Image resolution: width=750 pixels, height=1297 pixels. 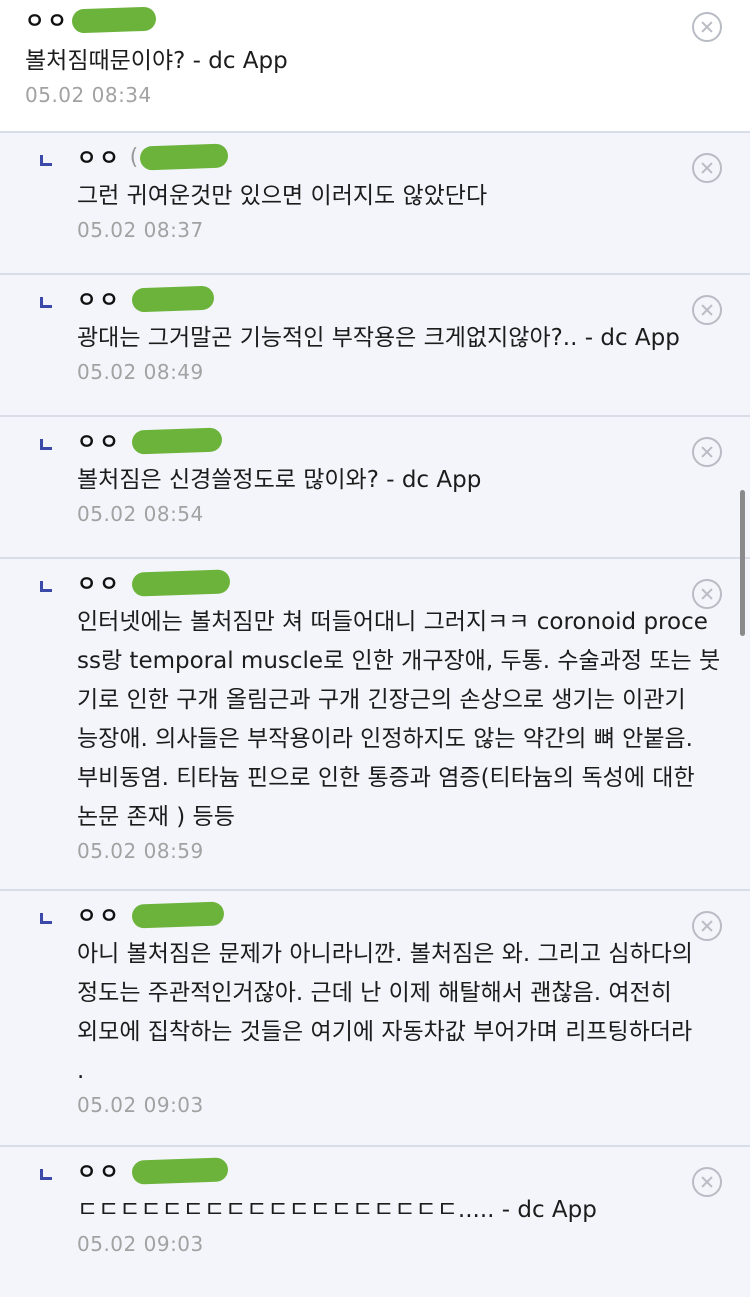 What do you see at coordinates (375, 66) in the screenshot?
I see `comment-item: ㅇㅇ 볼처짐때문이야? - dc App 05.02 08:34` at bounding box center [375, 66].